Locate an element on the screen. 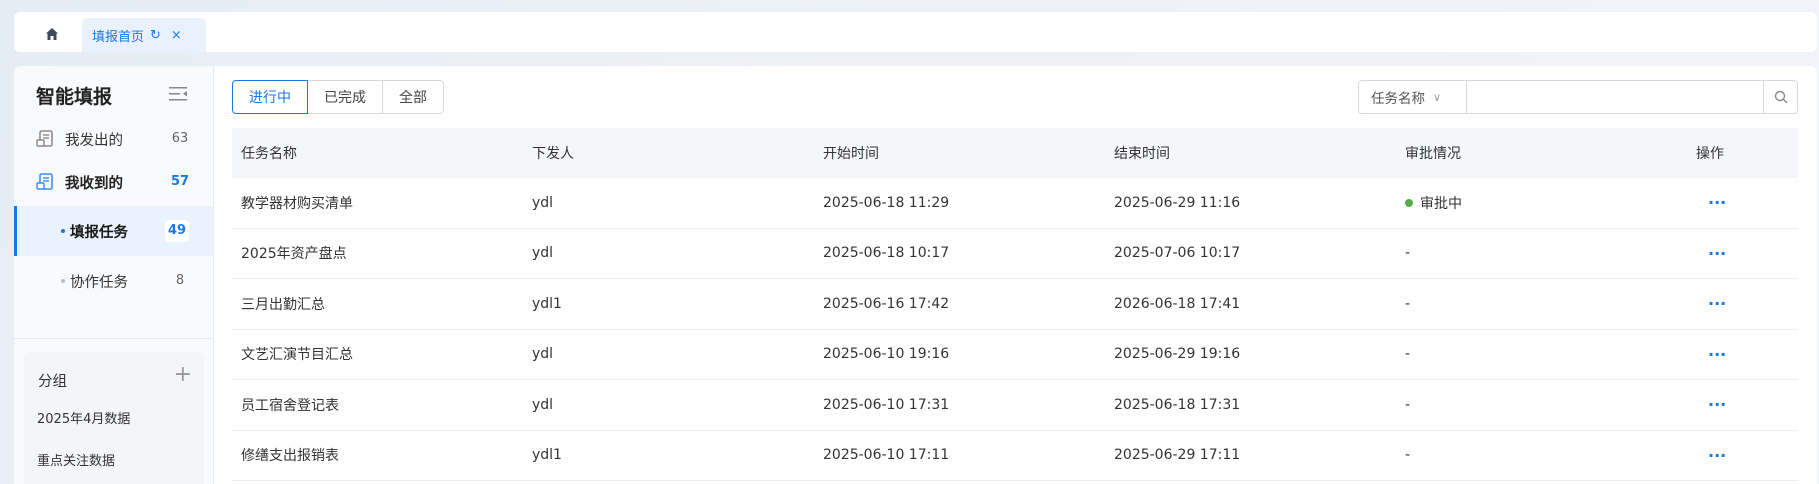 The image size is (1819, 484). divider is located at coordinates (113, 338).